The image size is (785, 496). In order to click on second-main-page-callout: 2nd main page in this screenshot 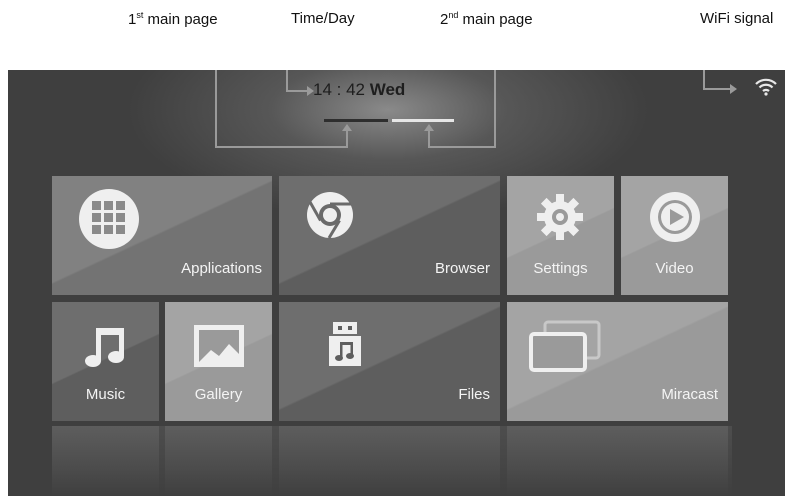, I will do `click(486, 19)`.